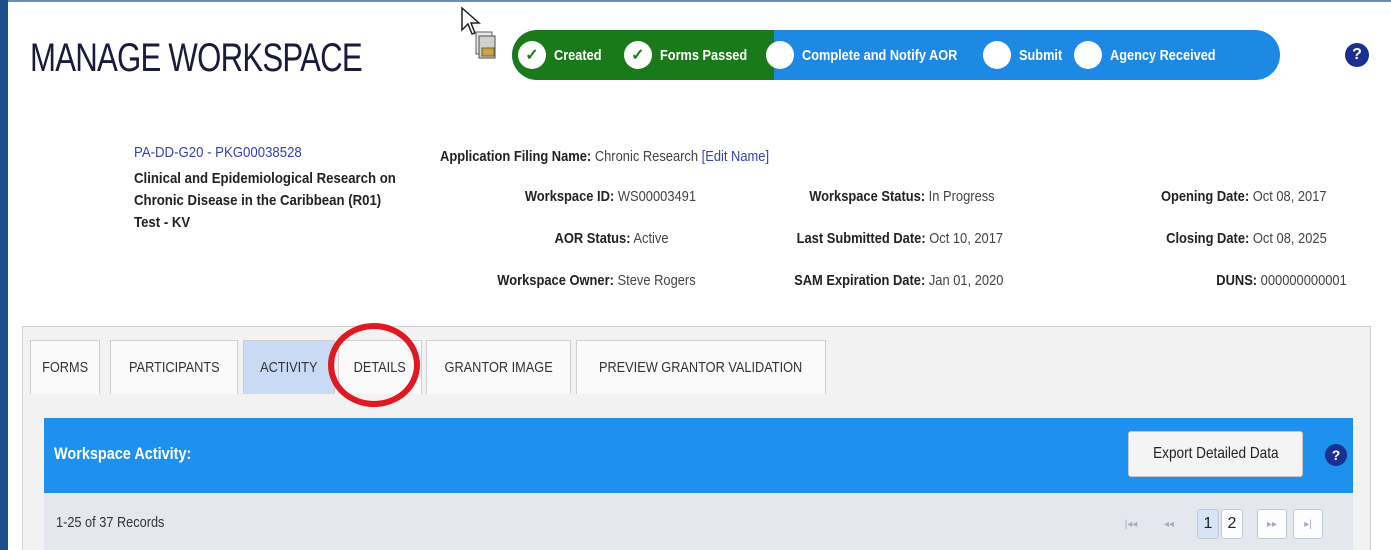 This screenshot has width=1391, height=550. What do you see at coordinates (859, 280) in the screenshot?
I see `sam-expiration-label: SAM Expiration Date:` at bounding box center [859, 280].